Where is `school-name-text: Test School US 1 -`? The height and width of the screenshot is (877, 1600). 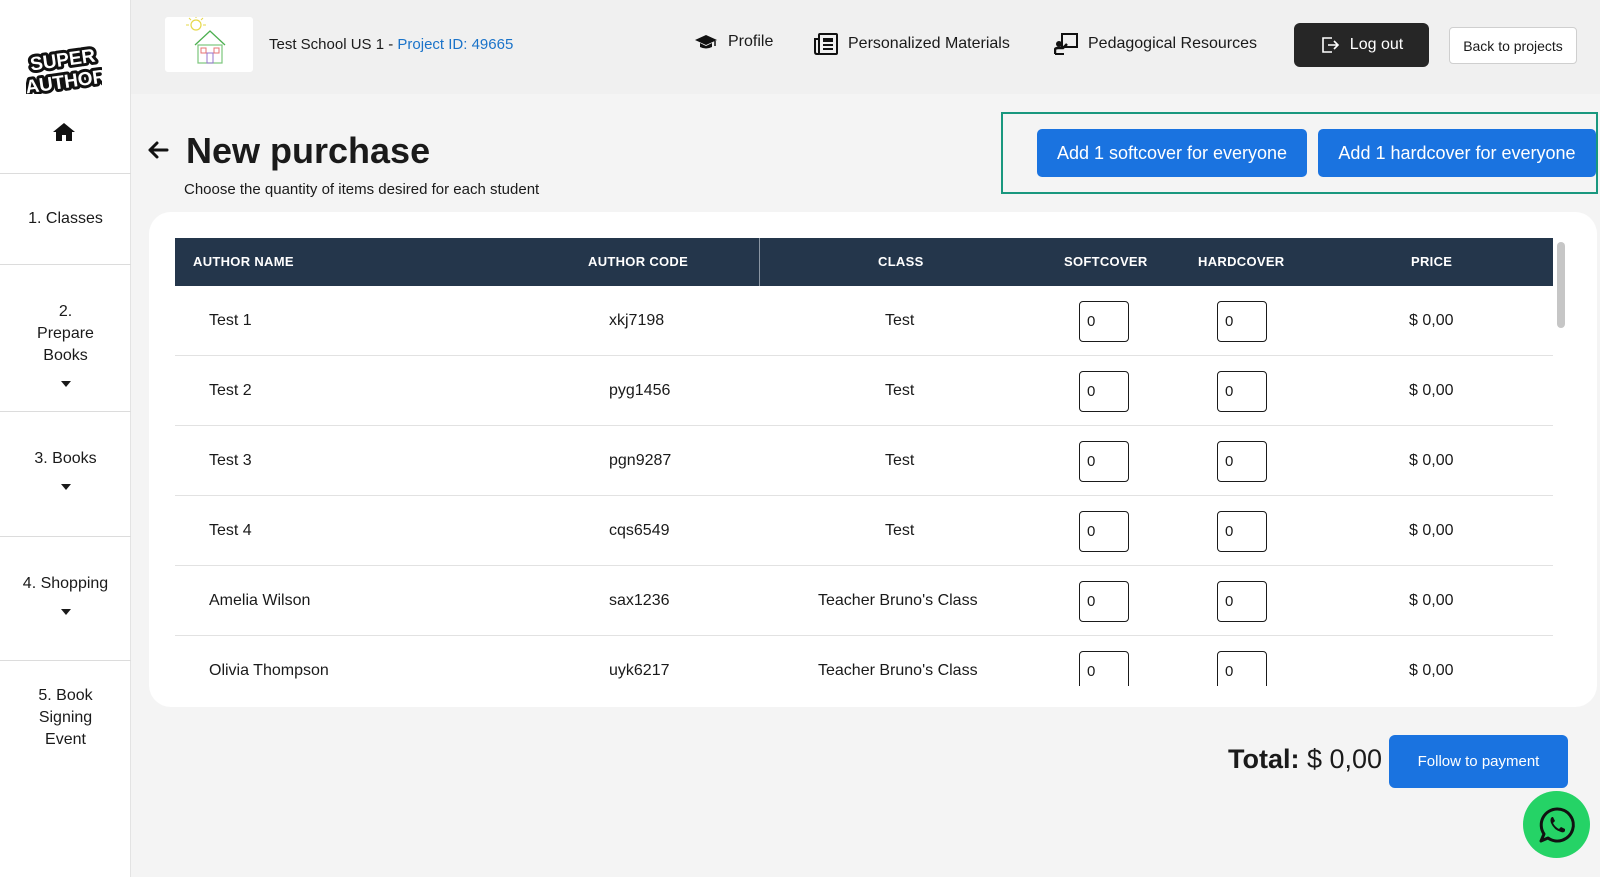
school-name-text: Test School US 1 - is located at coordinates (333, 44).